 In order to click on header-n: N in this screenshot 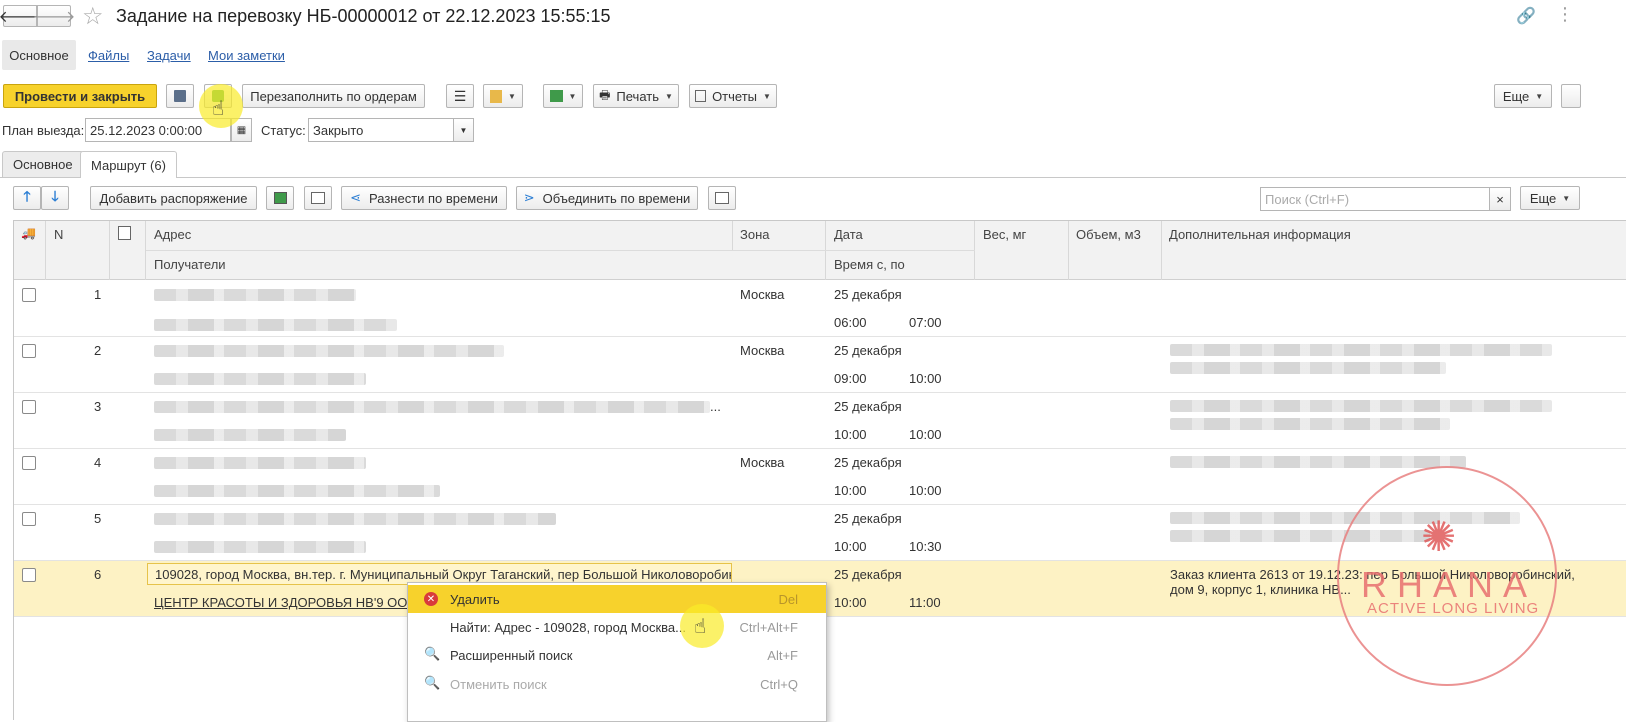, I will do `click(59, 234)`.